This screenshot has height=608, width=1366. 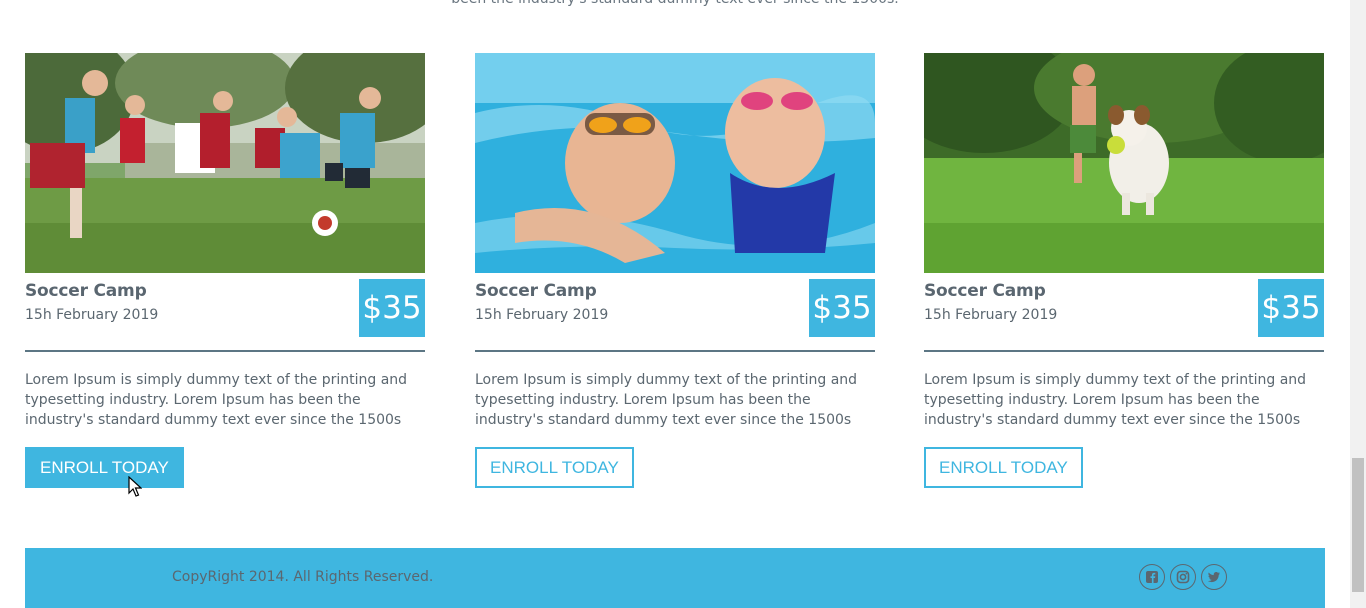 What do you see at coordinates (1358, 525) in the screenshot?
I see `scrollbar-thumb` at bounding box center [1358, 525].